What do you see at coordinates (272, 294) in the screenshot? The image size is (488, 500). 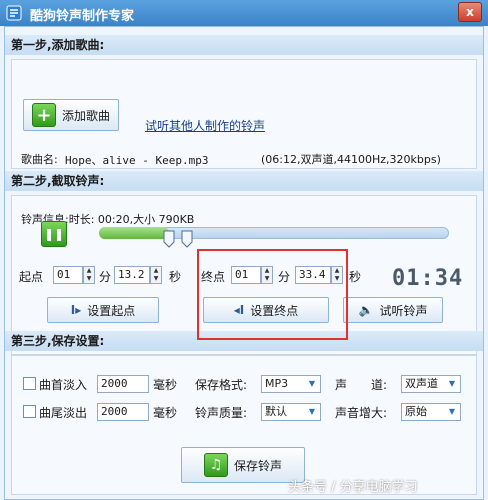 I see `highlight-box` at bounding box center [272, 294].